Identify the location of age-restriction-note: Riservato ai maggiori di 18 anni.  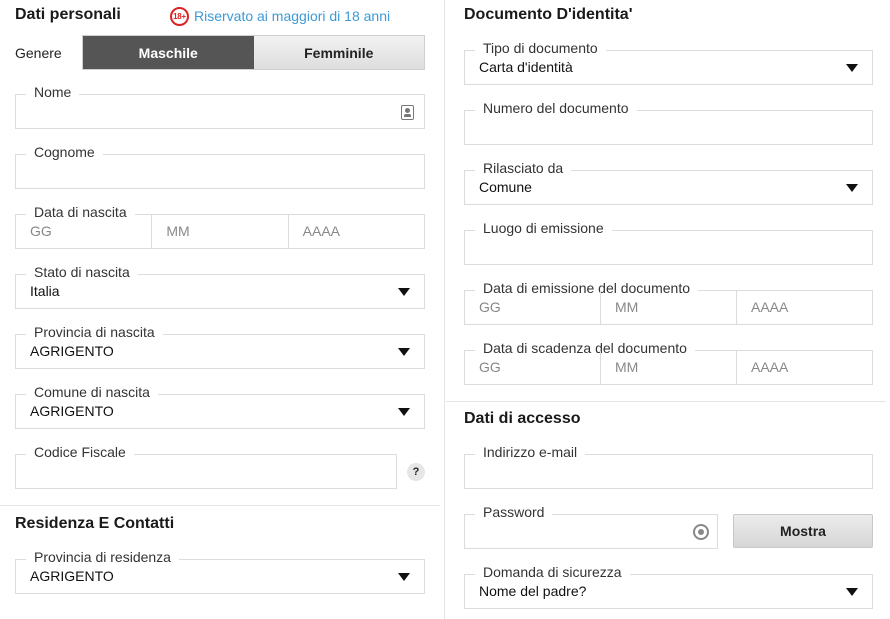
(292, 16).